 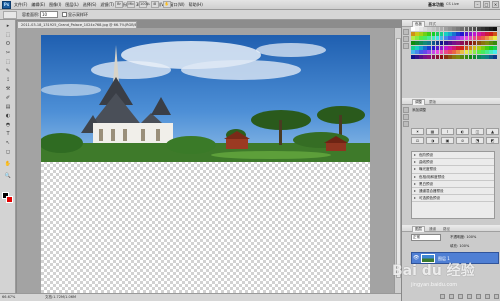 What do you see at coordinates (8, 80) in the screenshot?
I see `brush-tool-icon: ⟟` at bounding box center [8, 80].